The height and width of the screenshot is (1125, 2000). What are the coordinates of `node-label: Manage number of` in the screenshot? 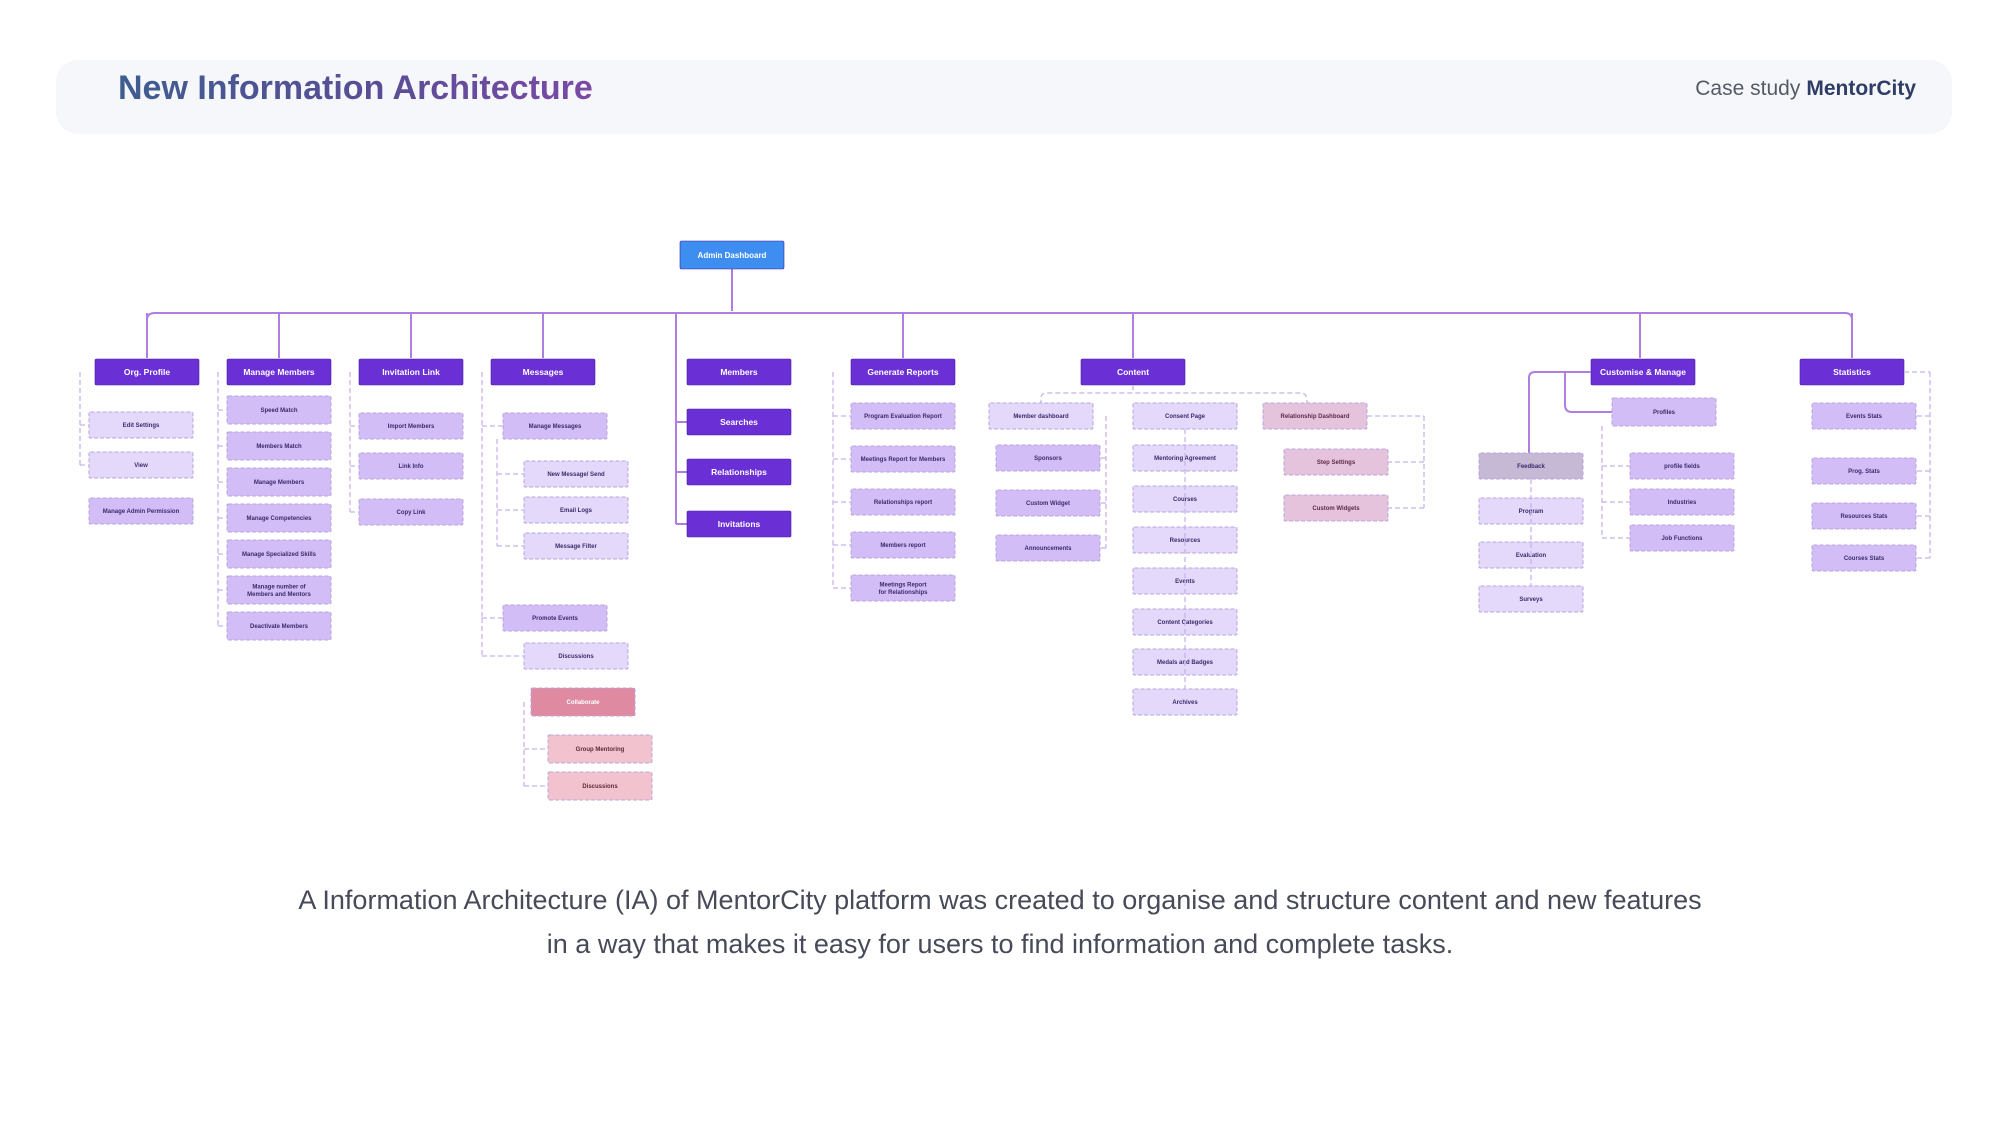 It's located at (279, 587).